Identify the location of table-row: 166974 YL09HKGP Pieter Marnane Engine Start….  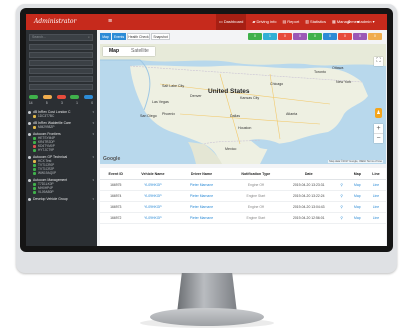
(243, 196).